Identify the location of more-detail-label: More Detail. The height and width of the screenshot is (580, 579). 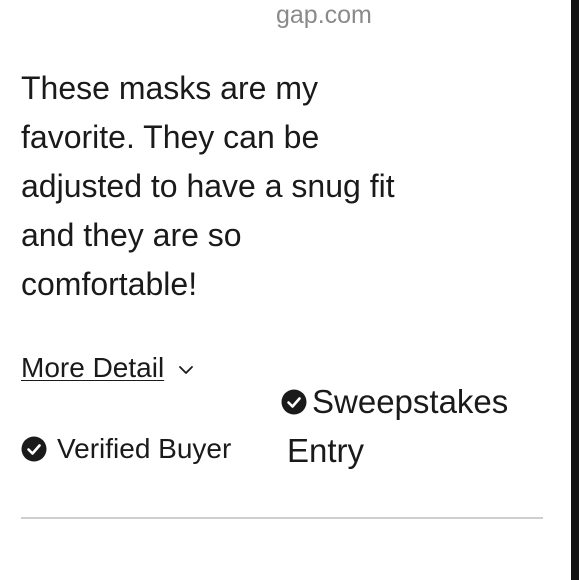
(93, 367).